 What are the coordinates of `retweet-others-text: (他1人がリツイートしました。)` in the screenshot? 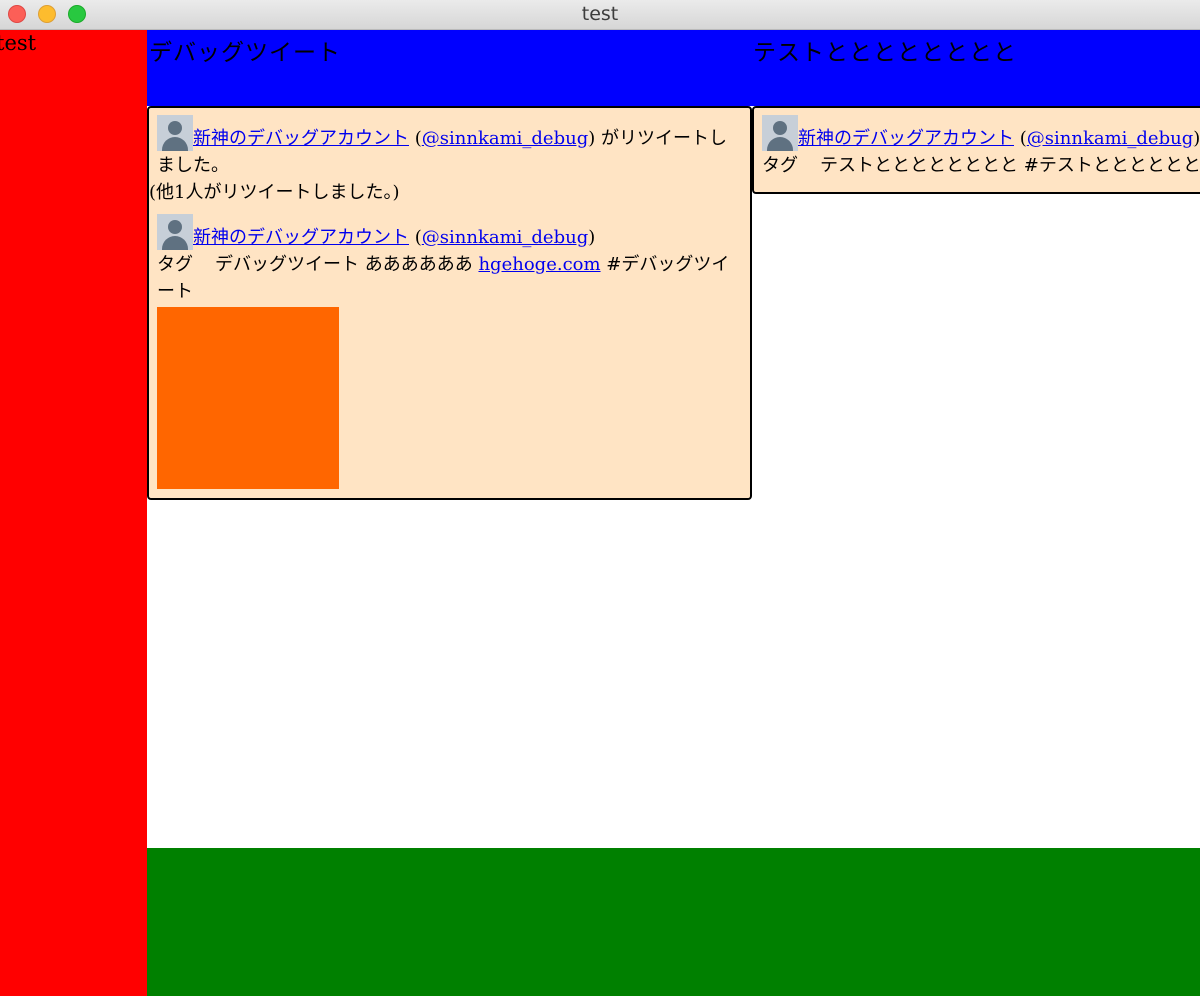 It's located at (274, 192).